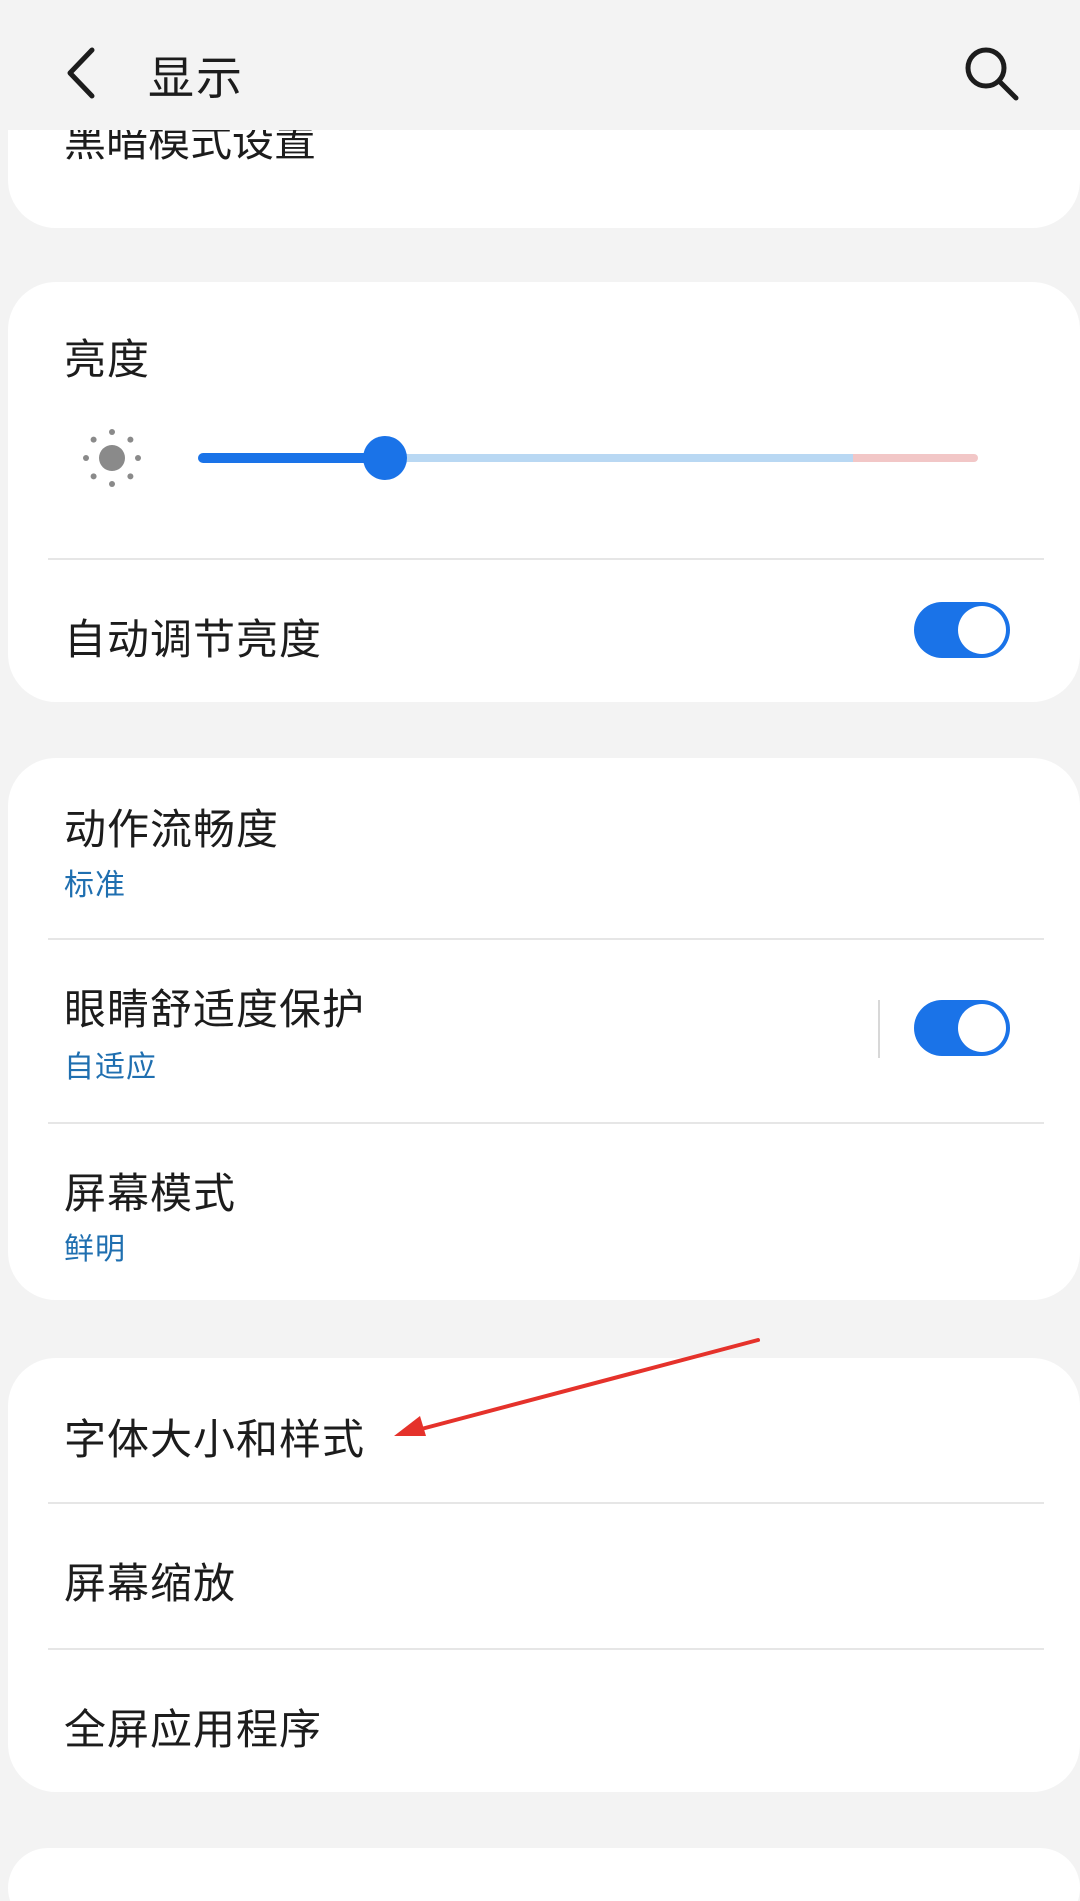  What do you see at coordinates (588, 458) in the screenshot?
I see `brightness-slider` at bounding box center [588, 458].